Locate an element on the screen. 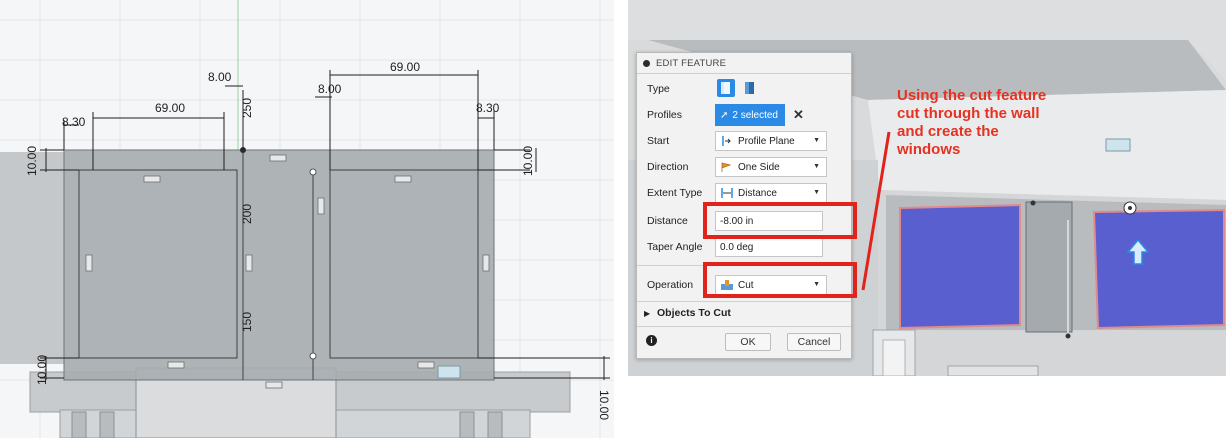  start-value: Profile Plane is located at coordinates (766, 141).